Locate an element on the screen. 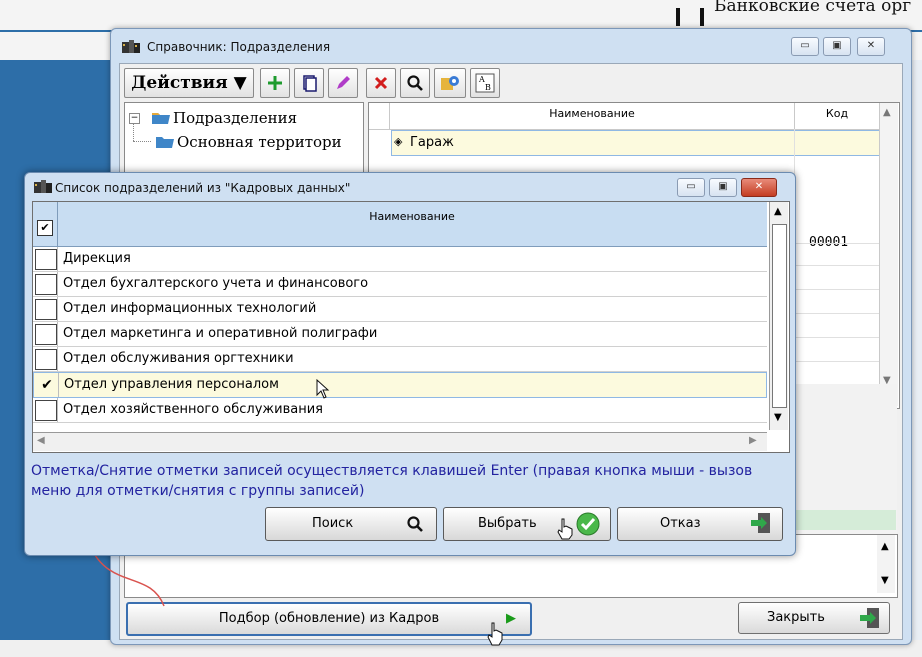 This screenshot has width=922, height=657. search-dialog-button: Поиск is located at coordinates (351, 524).